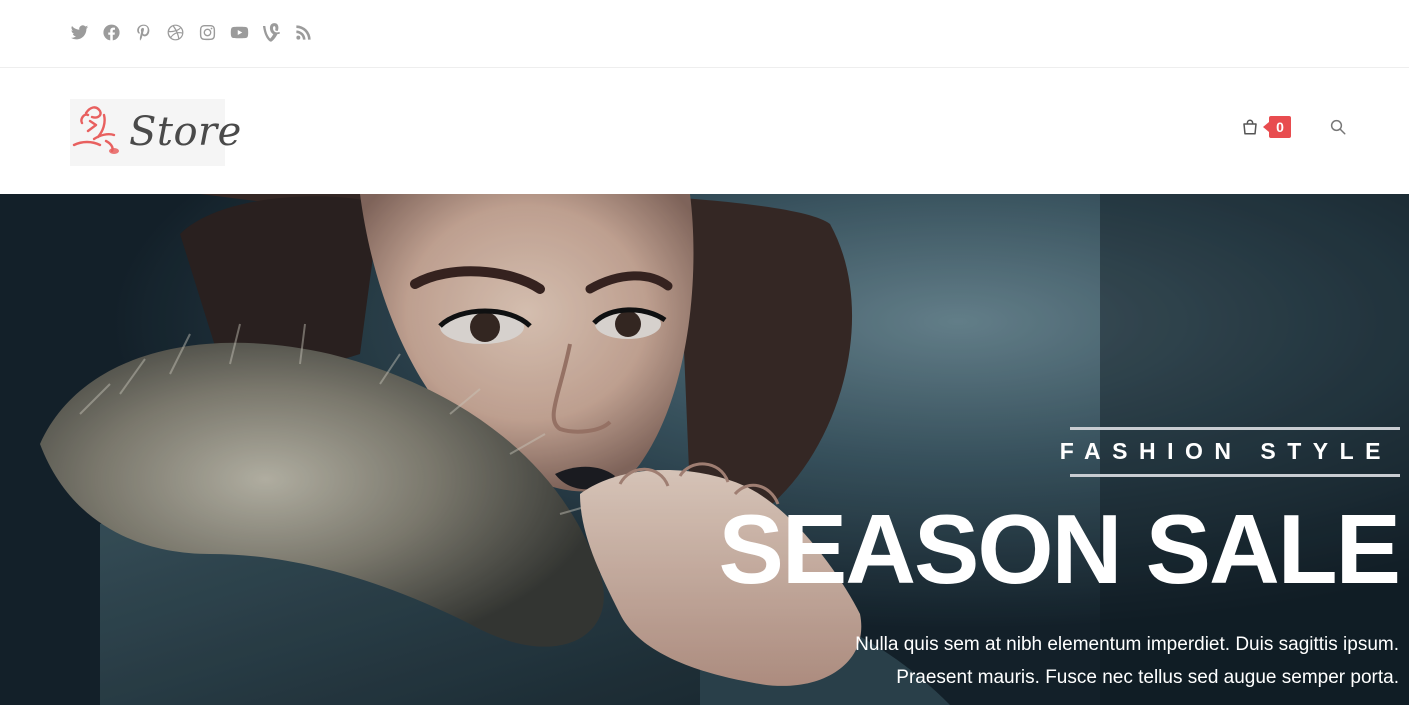  What do you see at coordinates (185, 132) in the screenshot?
I see `logo-text: Store` at bounding box center [185, 132].